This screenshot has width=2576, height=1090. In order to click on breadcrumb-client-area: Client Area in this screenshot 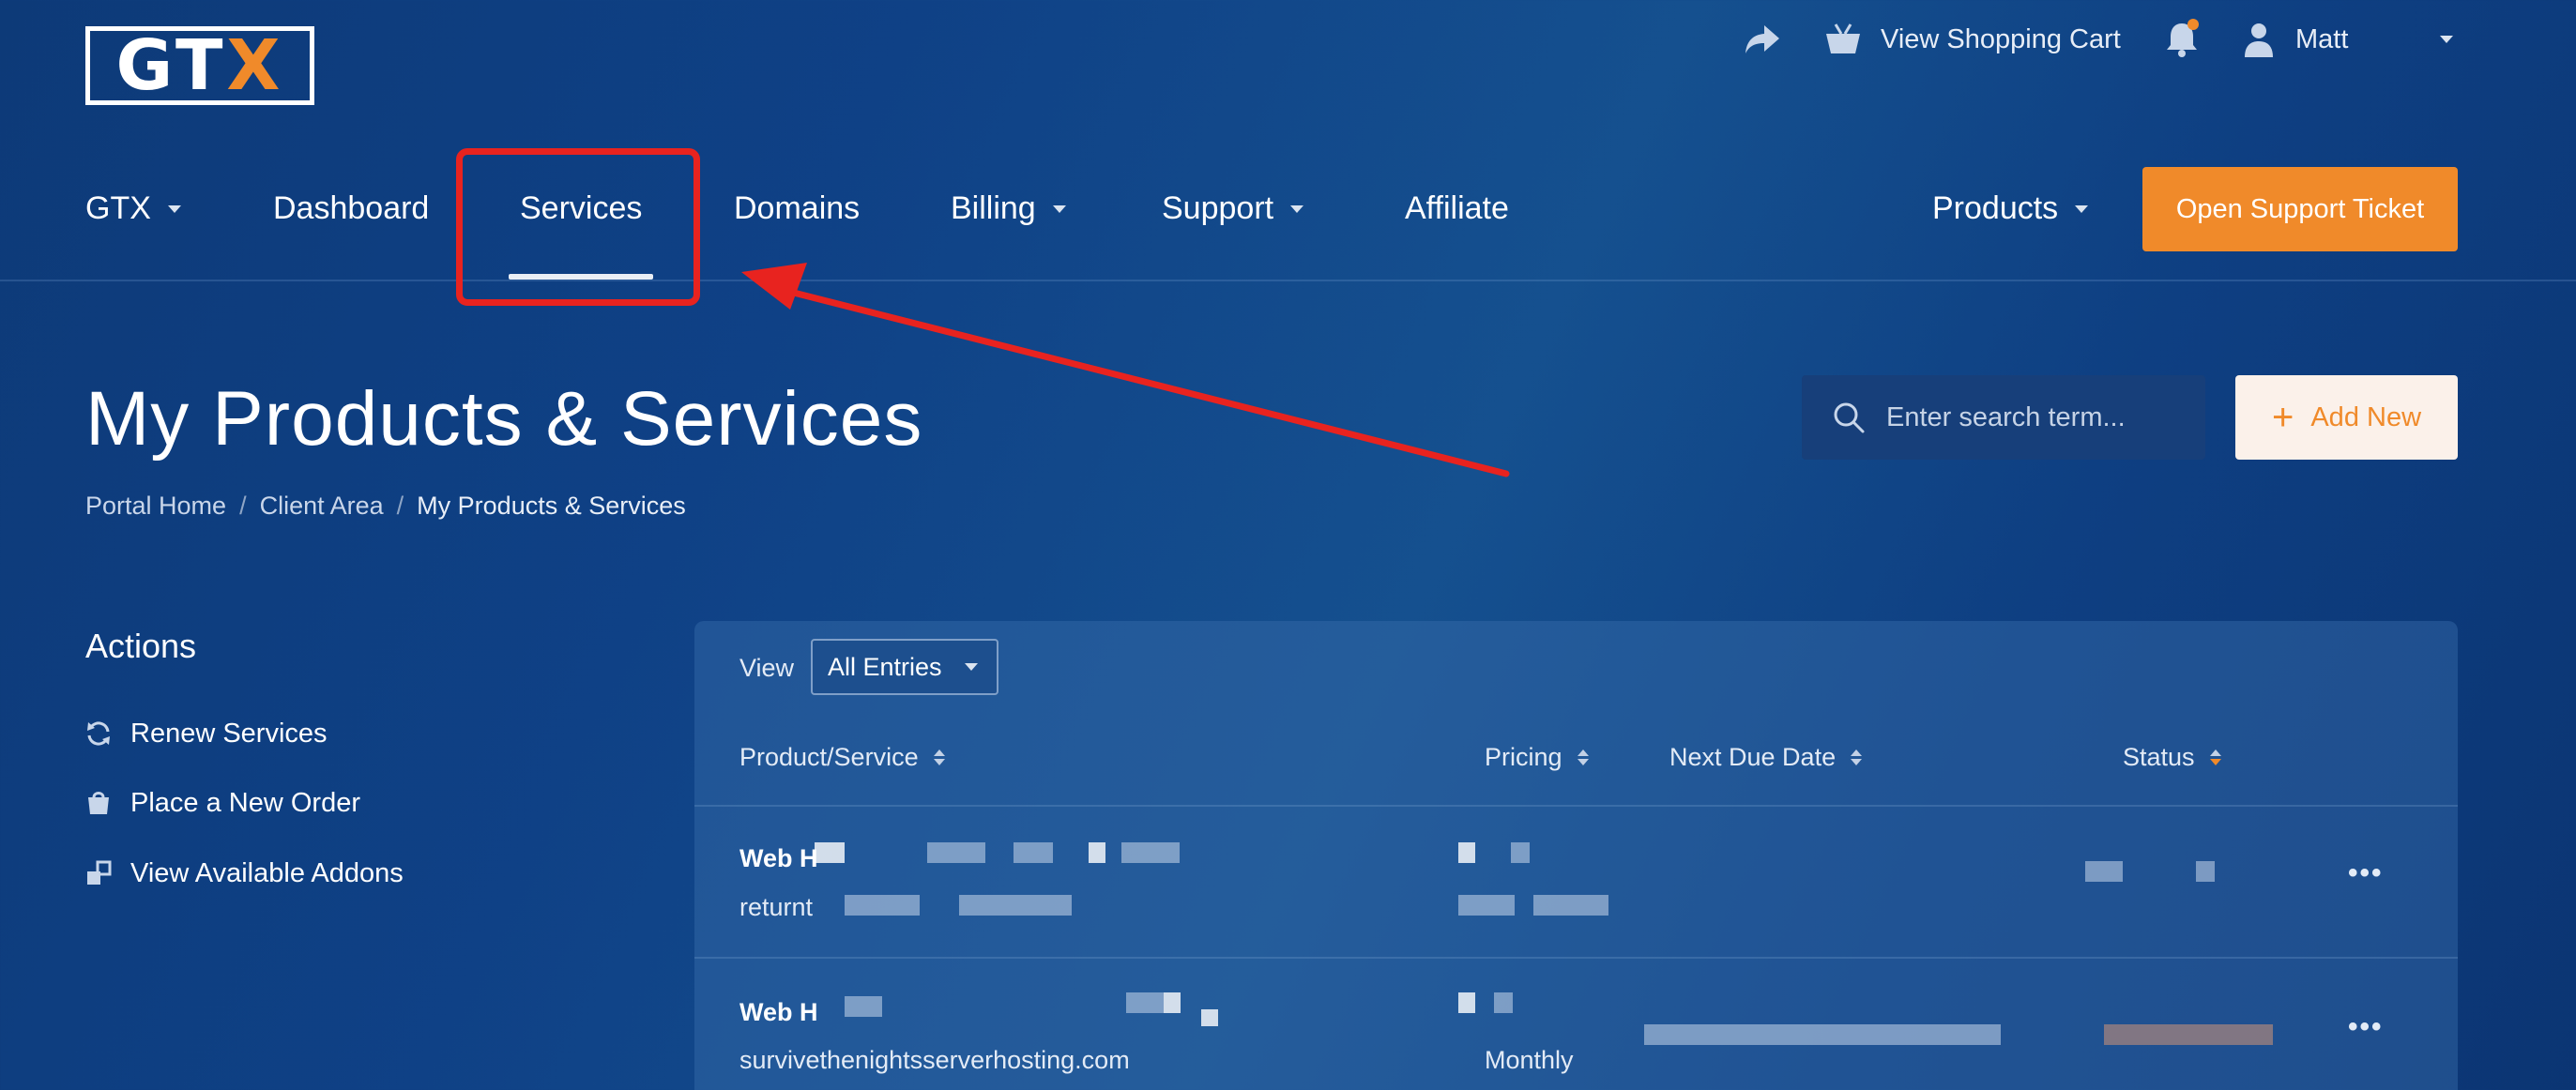, I will do `click(322, 506)`.